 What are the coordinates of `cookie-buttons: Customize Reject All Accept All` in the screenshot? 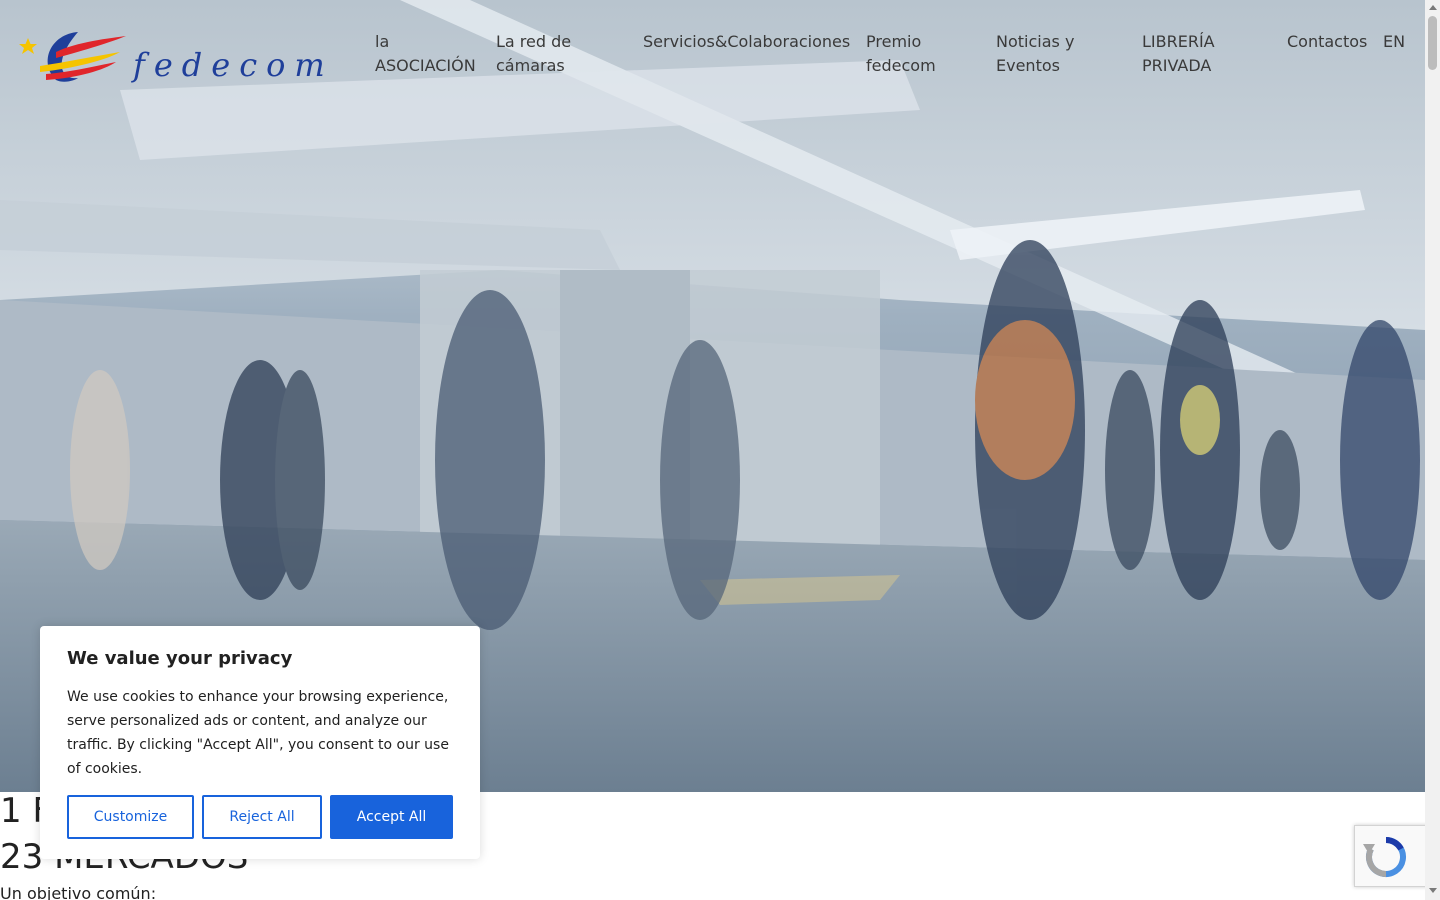 It's located at (260, 817).